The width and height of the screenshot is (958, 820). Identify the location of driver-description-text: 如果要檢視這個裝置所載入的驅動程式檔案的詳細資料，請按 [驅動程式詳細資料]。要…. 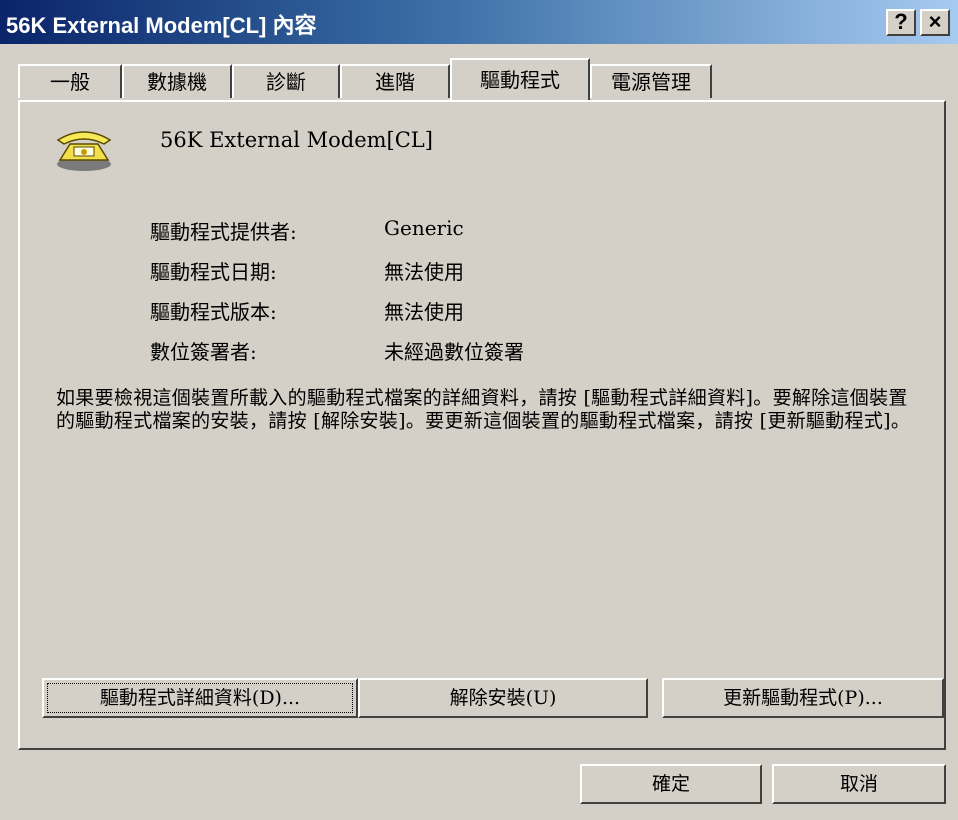
(483, 409).